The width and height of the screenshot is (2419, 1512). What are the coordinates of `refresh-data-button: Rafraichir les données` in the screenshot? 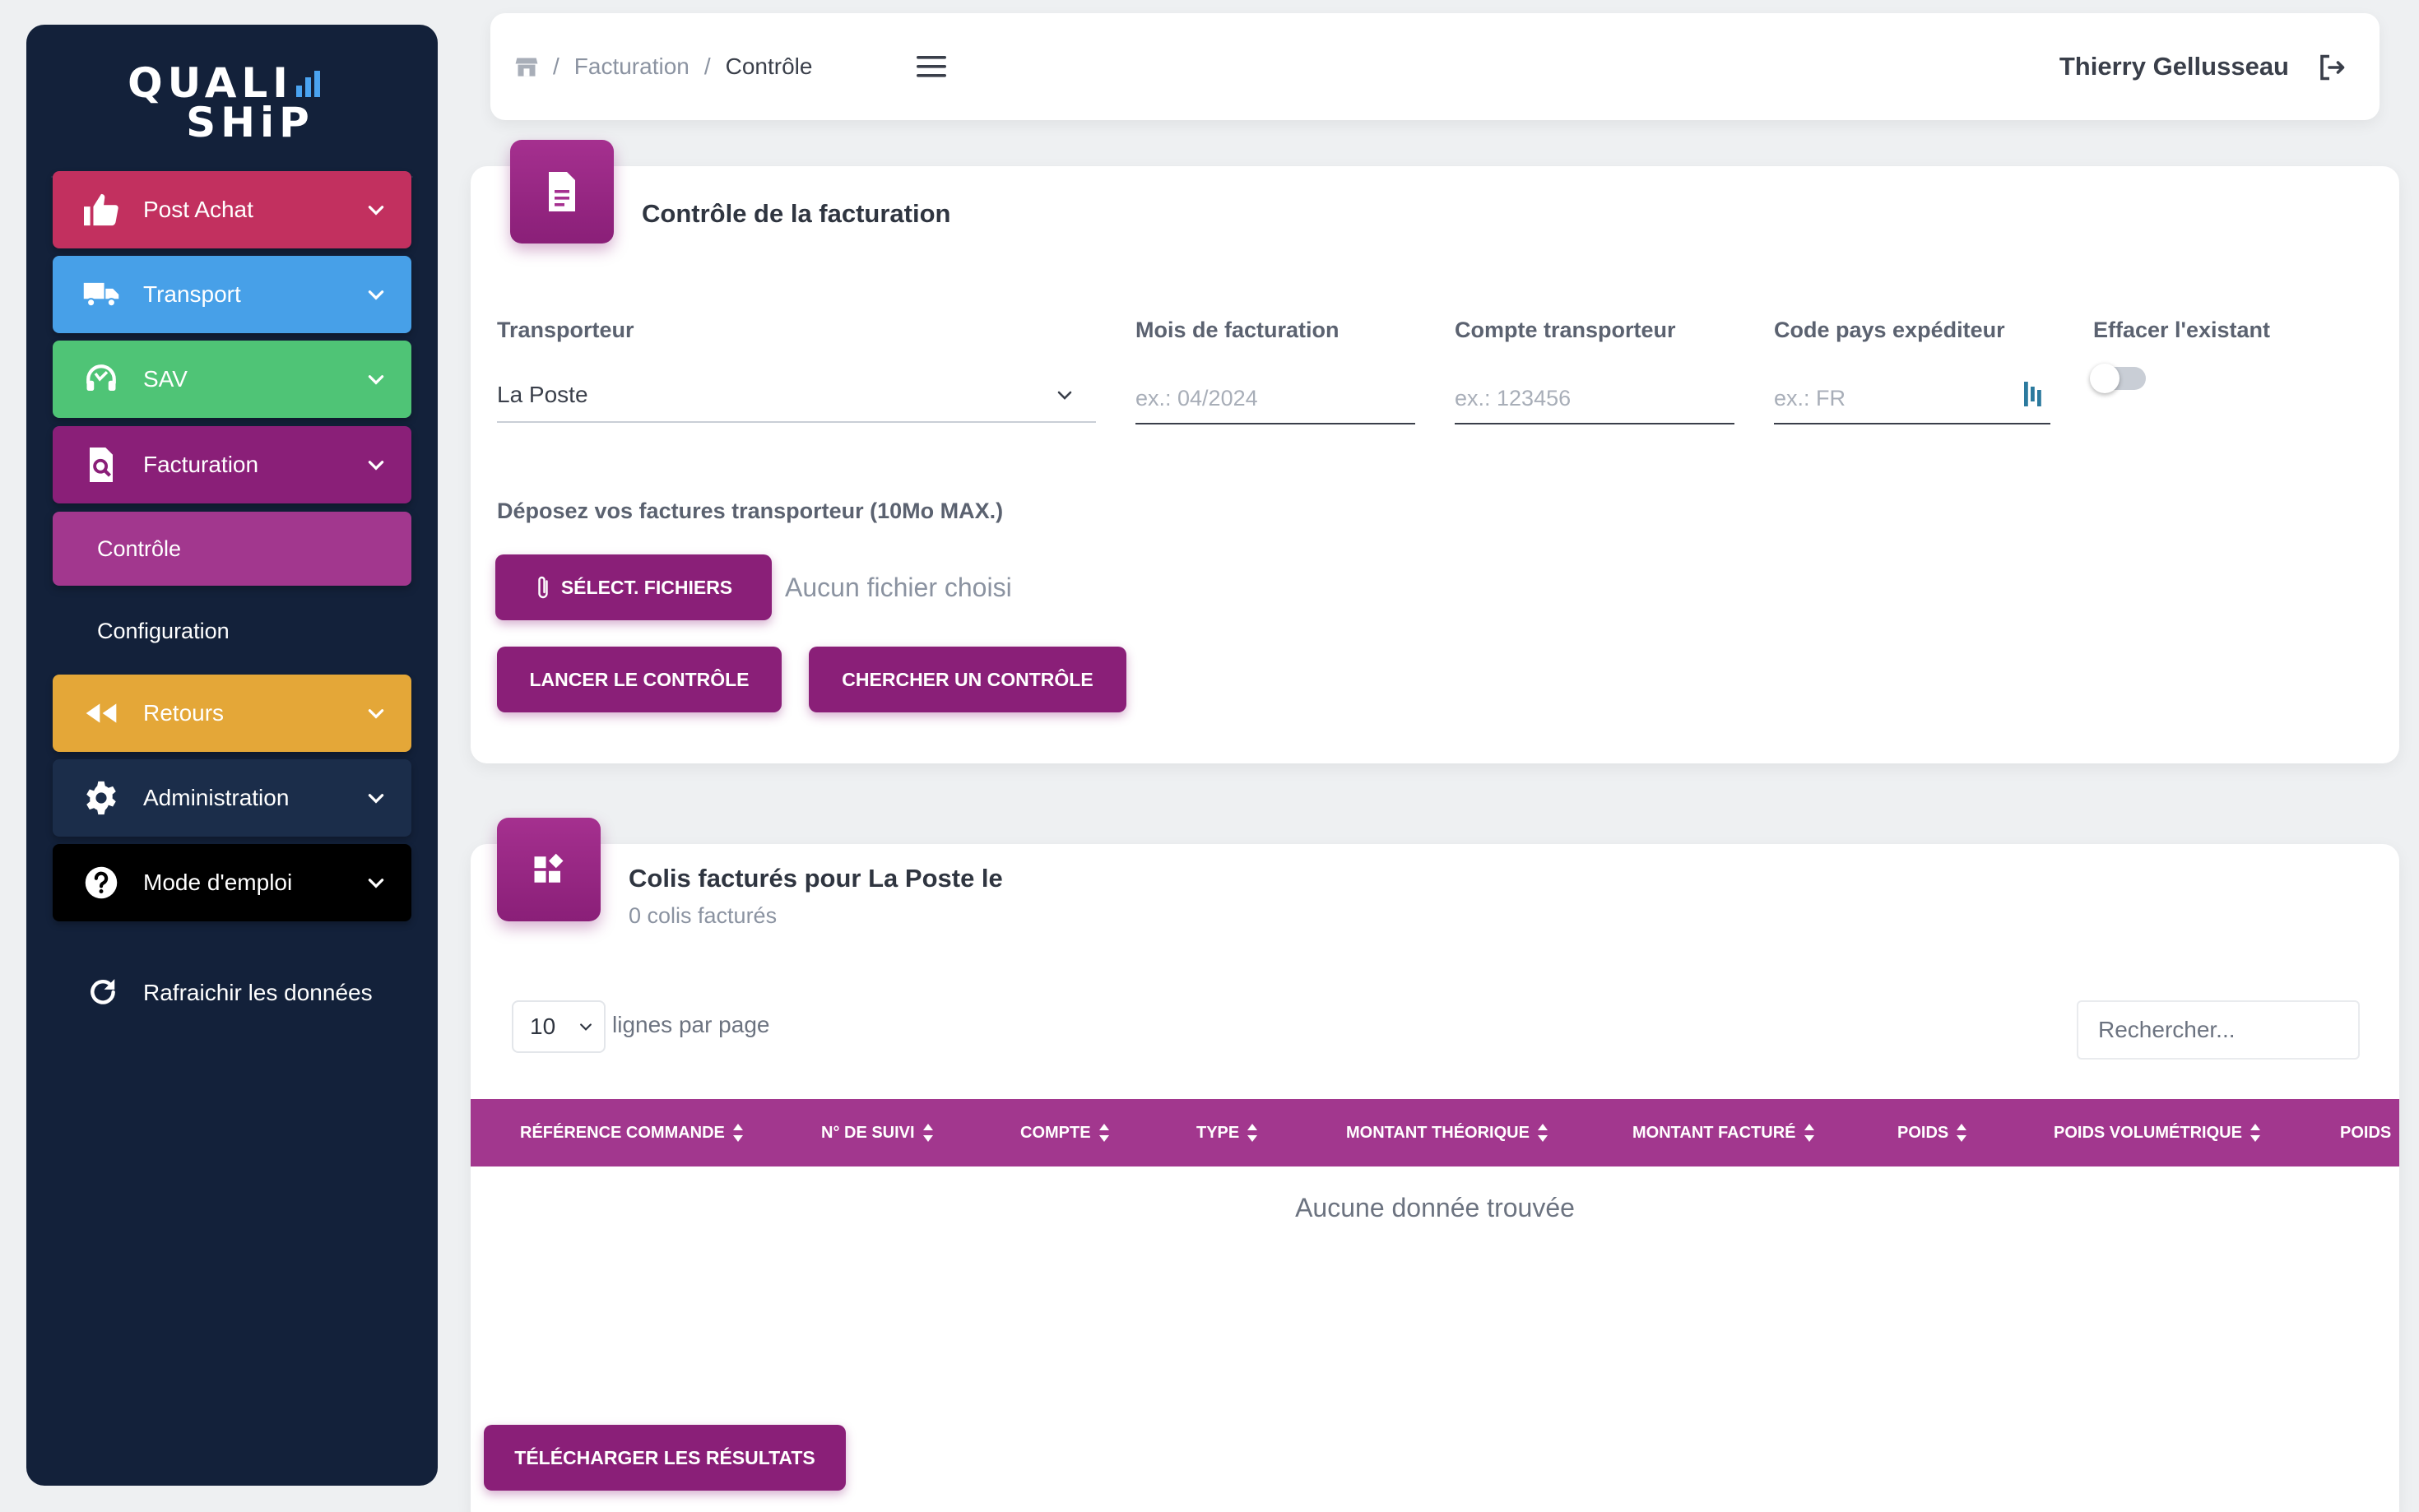 It's located at (232, 993).